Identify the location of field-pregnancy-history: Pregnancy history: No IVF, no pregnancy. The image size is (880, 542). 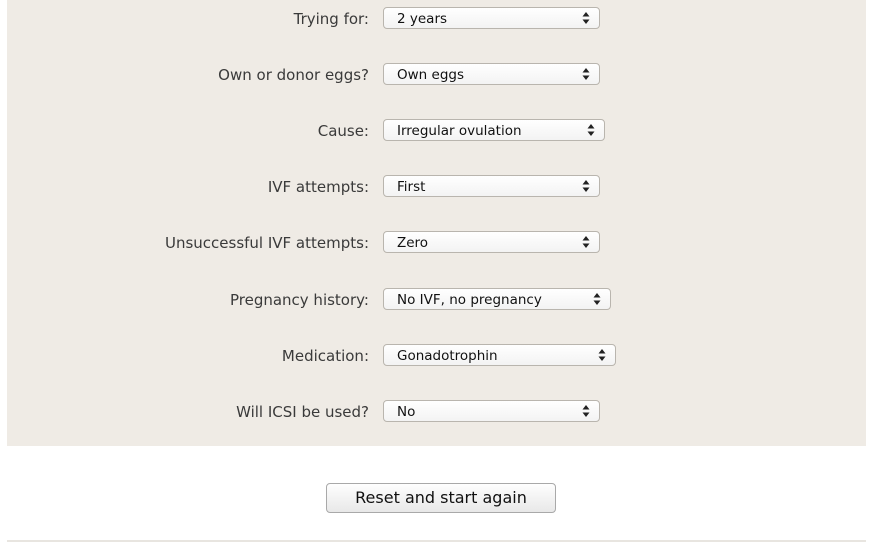
(436, 300).